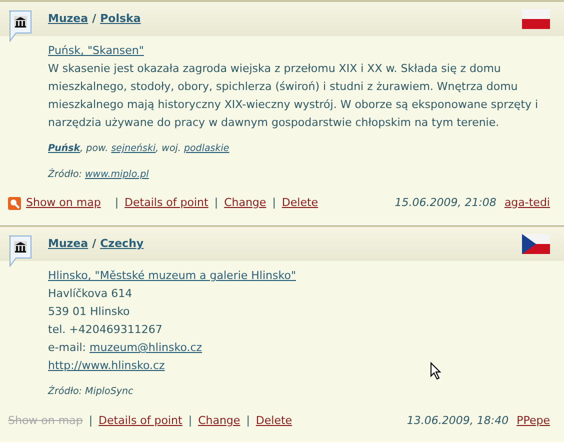 This screenshot has height=444, width=564. What do you see at coordinates (533, 421) in the screenshot?
I see `user-link: PPepe` at bounding box center [533, 421].